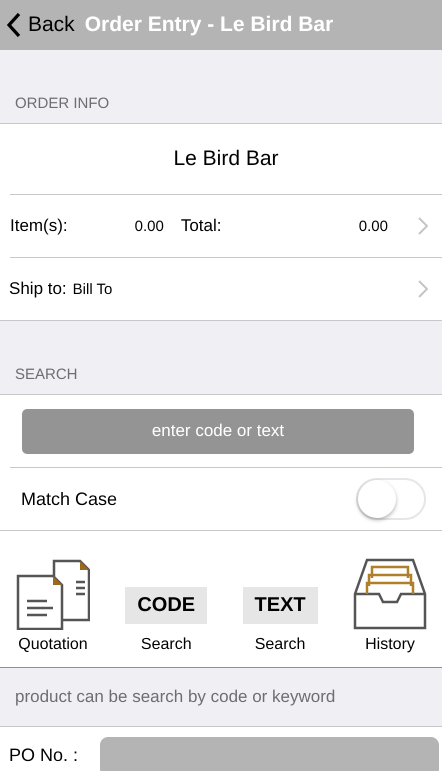 The image size is (442, 771). Describe the element at coordinates (226, 159) in the screenshot. I see `customer-name: Le Bird Bar` at that location.